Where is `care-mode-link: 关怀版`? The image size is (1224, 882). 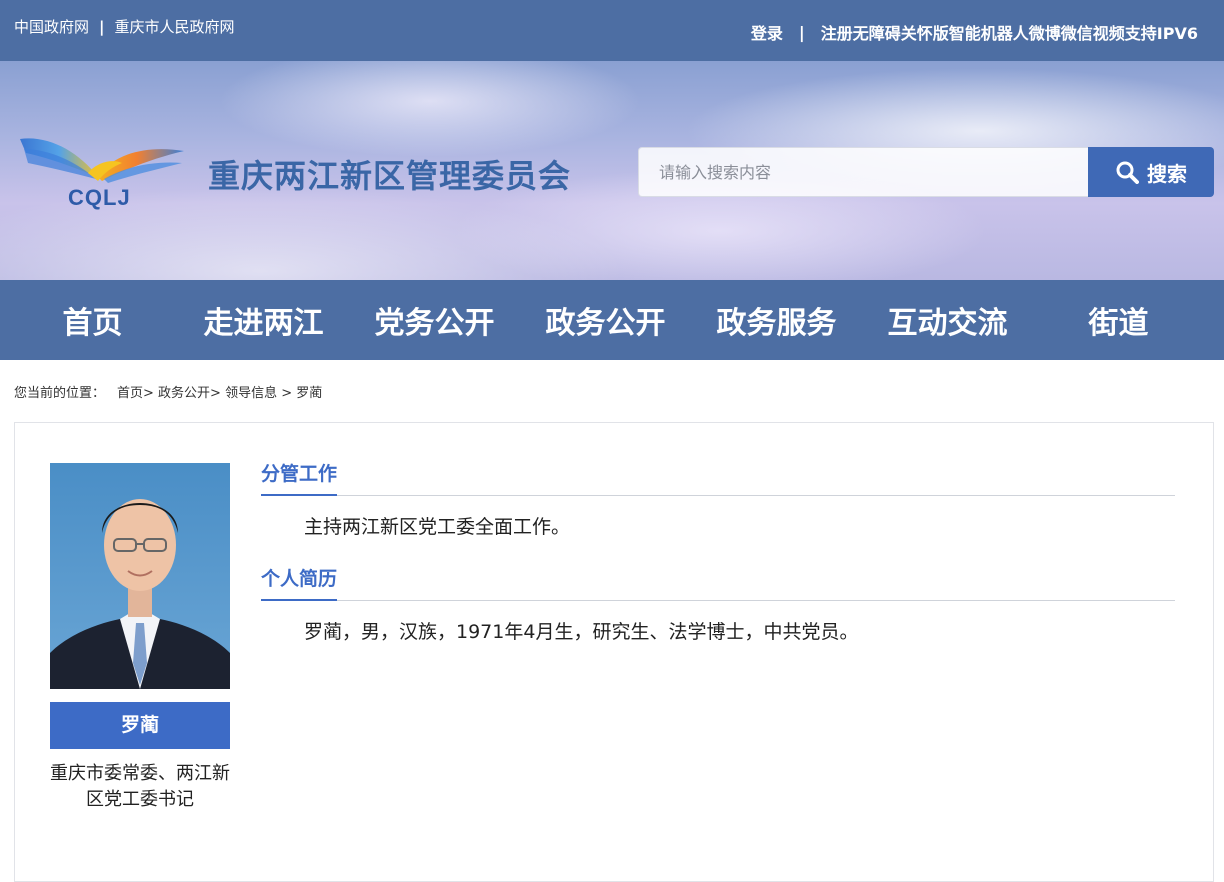 care-mode-link: 关怀版 is located at coordinates (925, 32).